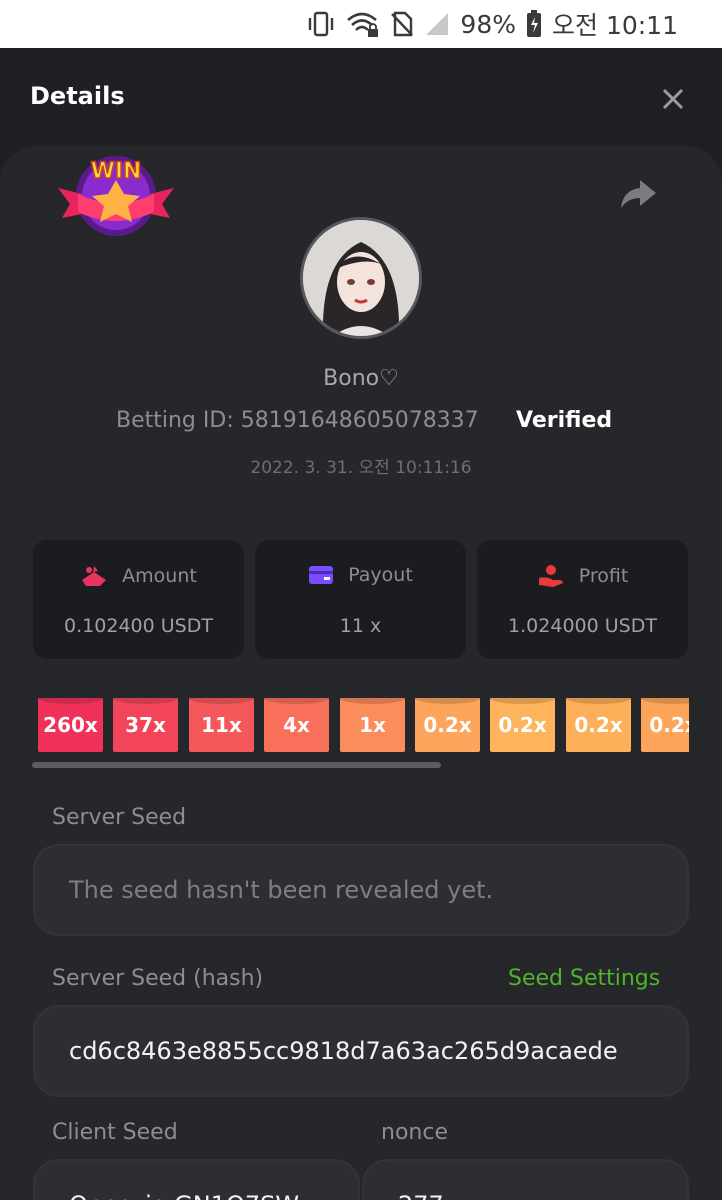  I want to click on signal-icon, so click(437, 24).